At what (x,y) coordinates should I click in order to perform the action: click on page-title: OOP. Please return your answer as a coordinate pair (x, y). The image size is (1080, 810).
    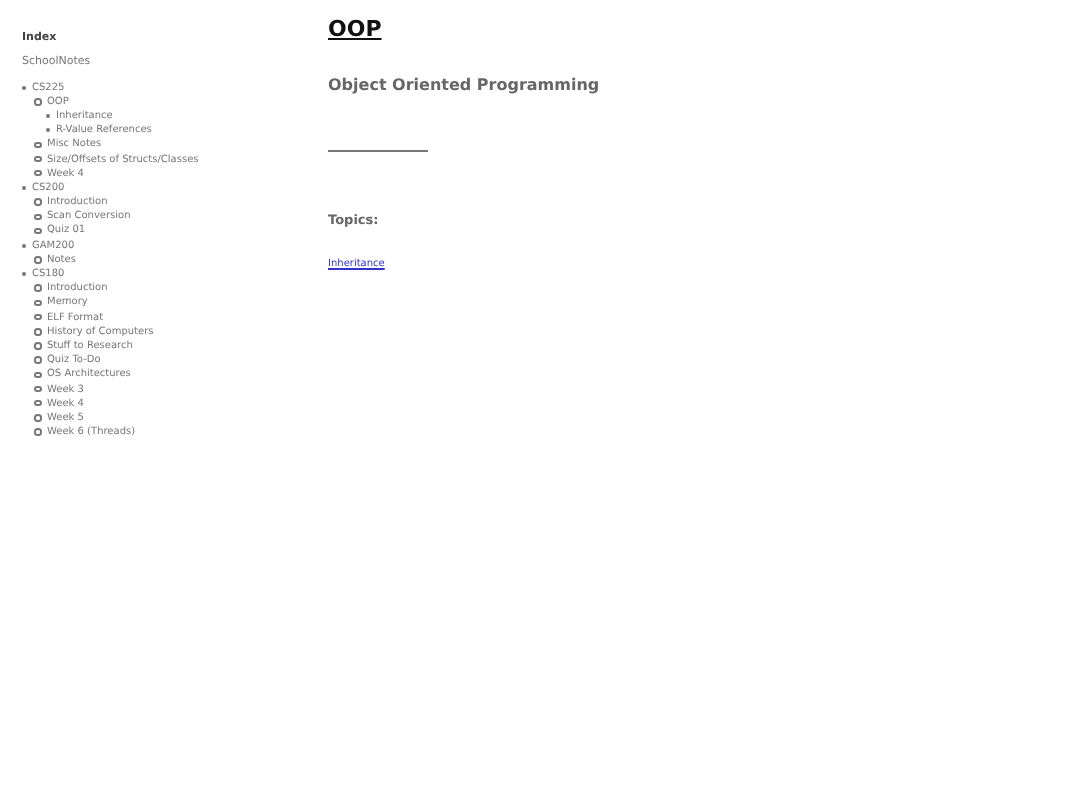
    Looking at the image, I should click on (356, 30).